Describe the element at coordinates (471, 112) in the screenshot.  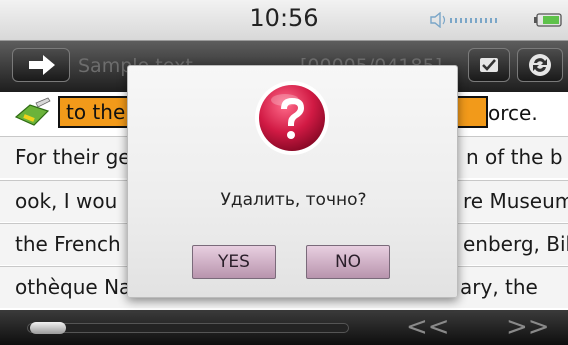
I see `highlight-text-right` at that location.